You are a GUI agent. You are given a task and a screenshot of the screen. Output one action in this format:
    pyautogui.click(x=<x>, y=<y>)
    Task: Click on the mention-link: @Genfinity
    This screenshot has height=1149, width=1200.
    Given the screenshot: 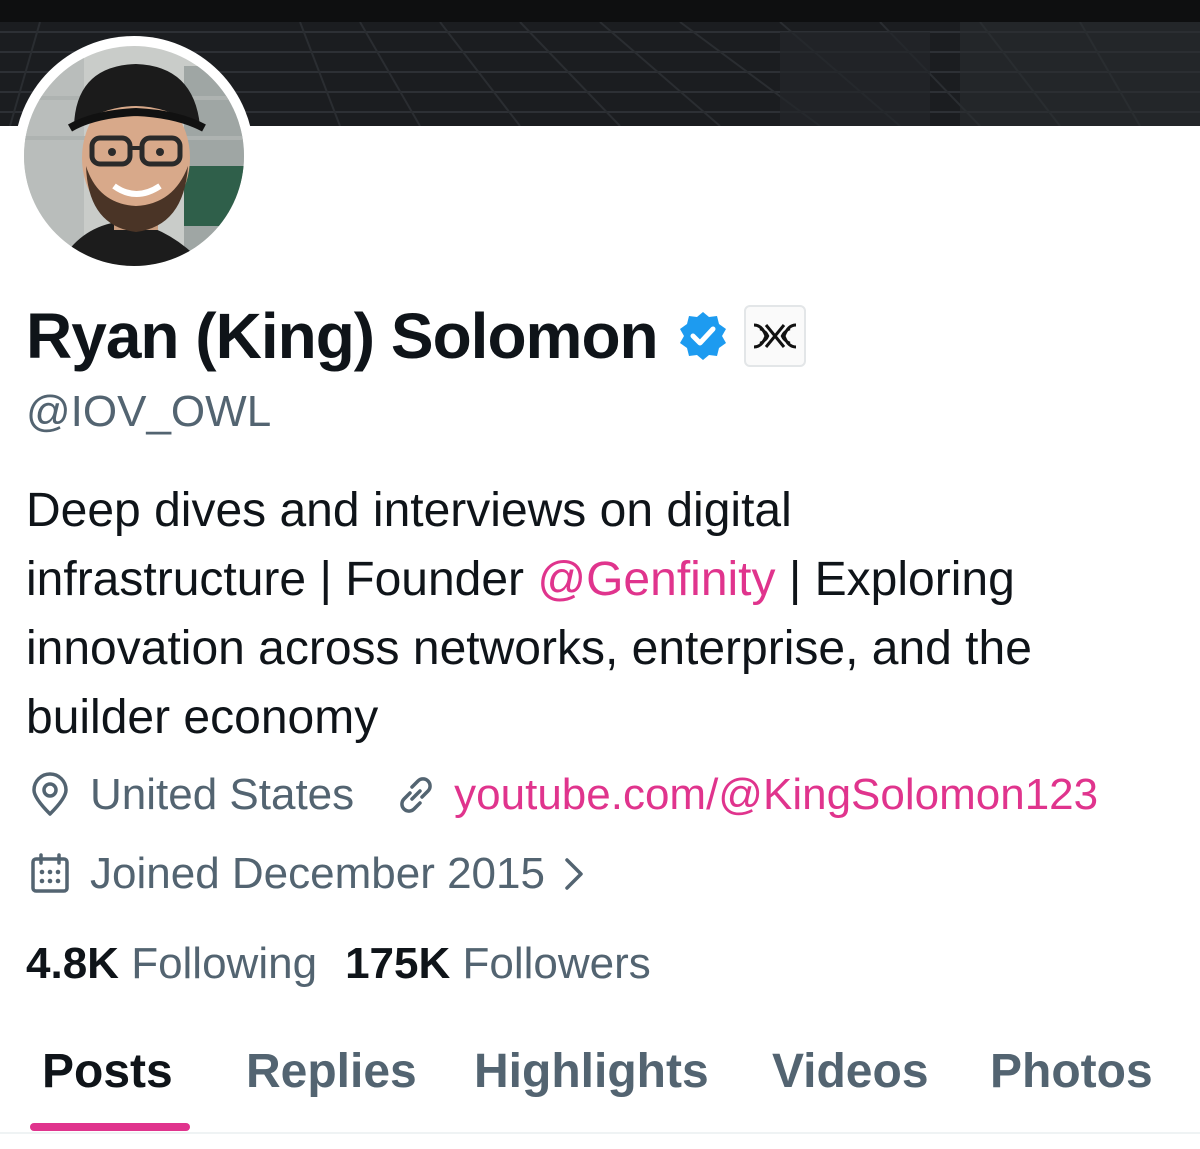 What is the action you would take?
    pyautogui.click(x=656, y=579)
    